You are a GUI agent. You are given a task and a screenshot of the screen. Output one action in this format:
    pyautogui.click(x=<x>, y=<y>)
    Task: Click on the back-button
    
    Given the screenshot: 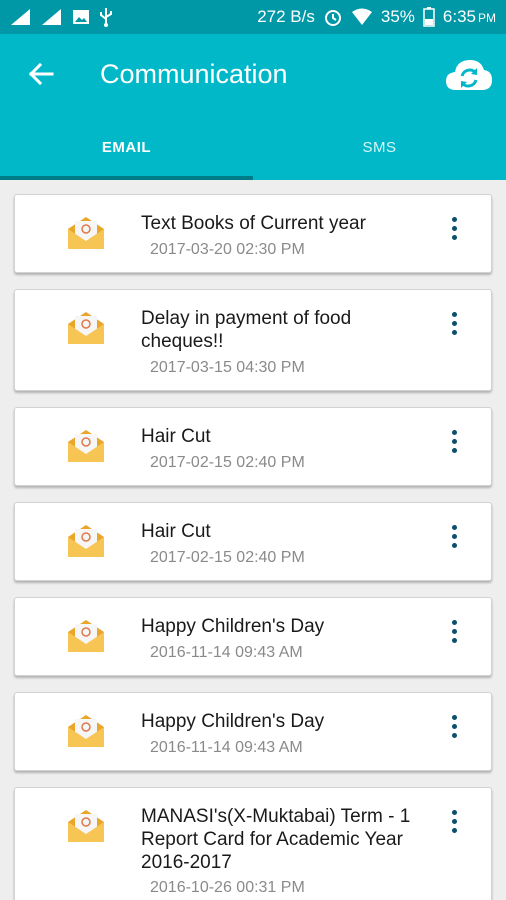 What is the action you would take?
    pyautogui.click(x=41, y=74)
    